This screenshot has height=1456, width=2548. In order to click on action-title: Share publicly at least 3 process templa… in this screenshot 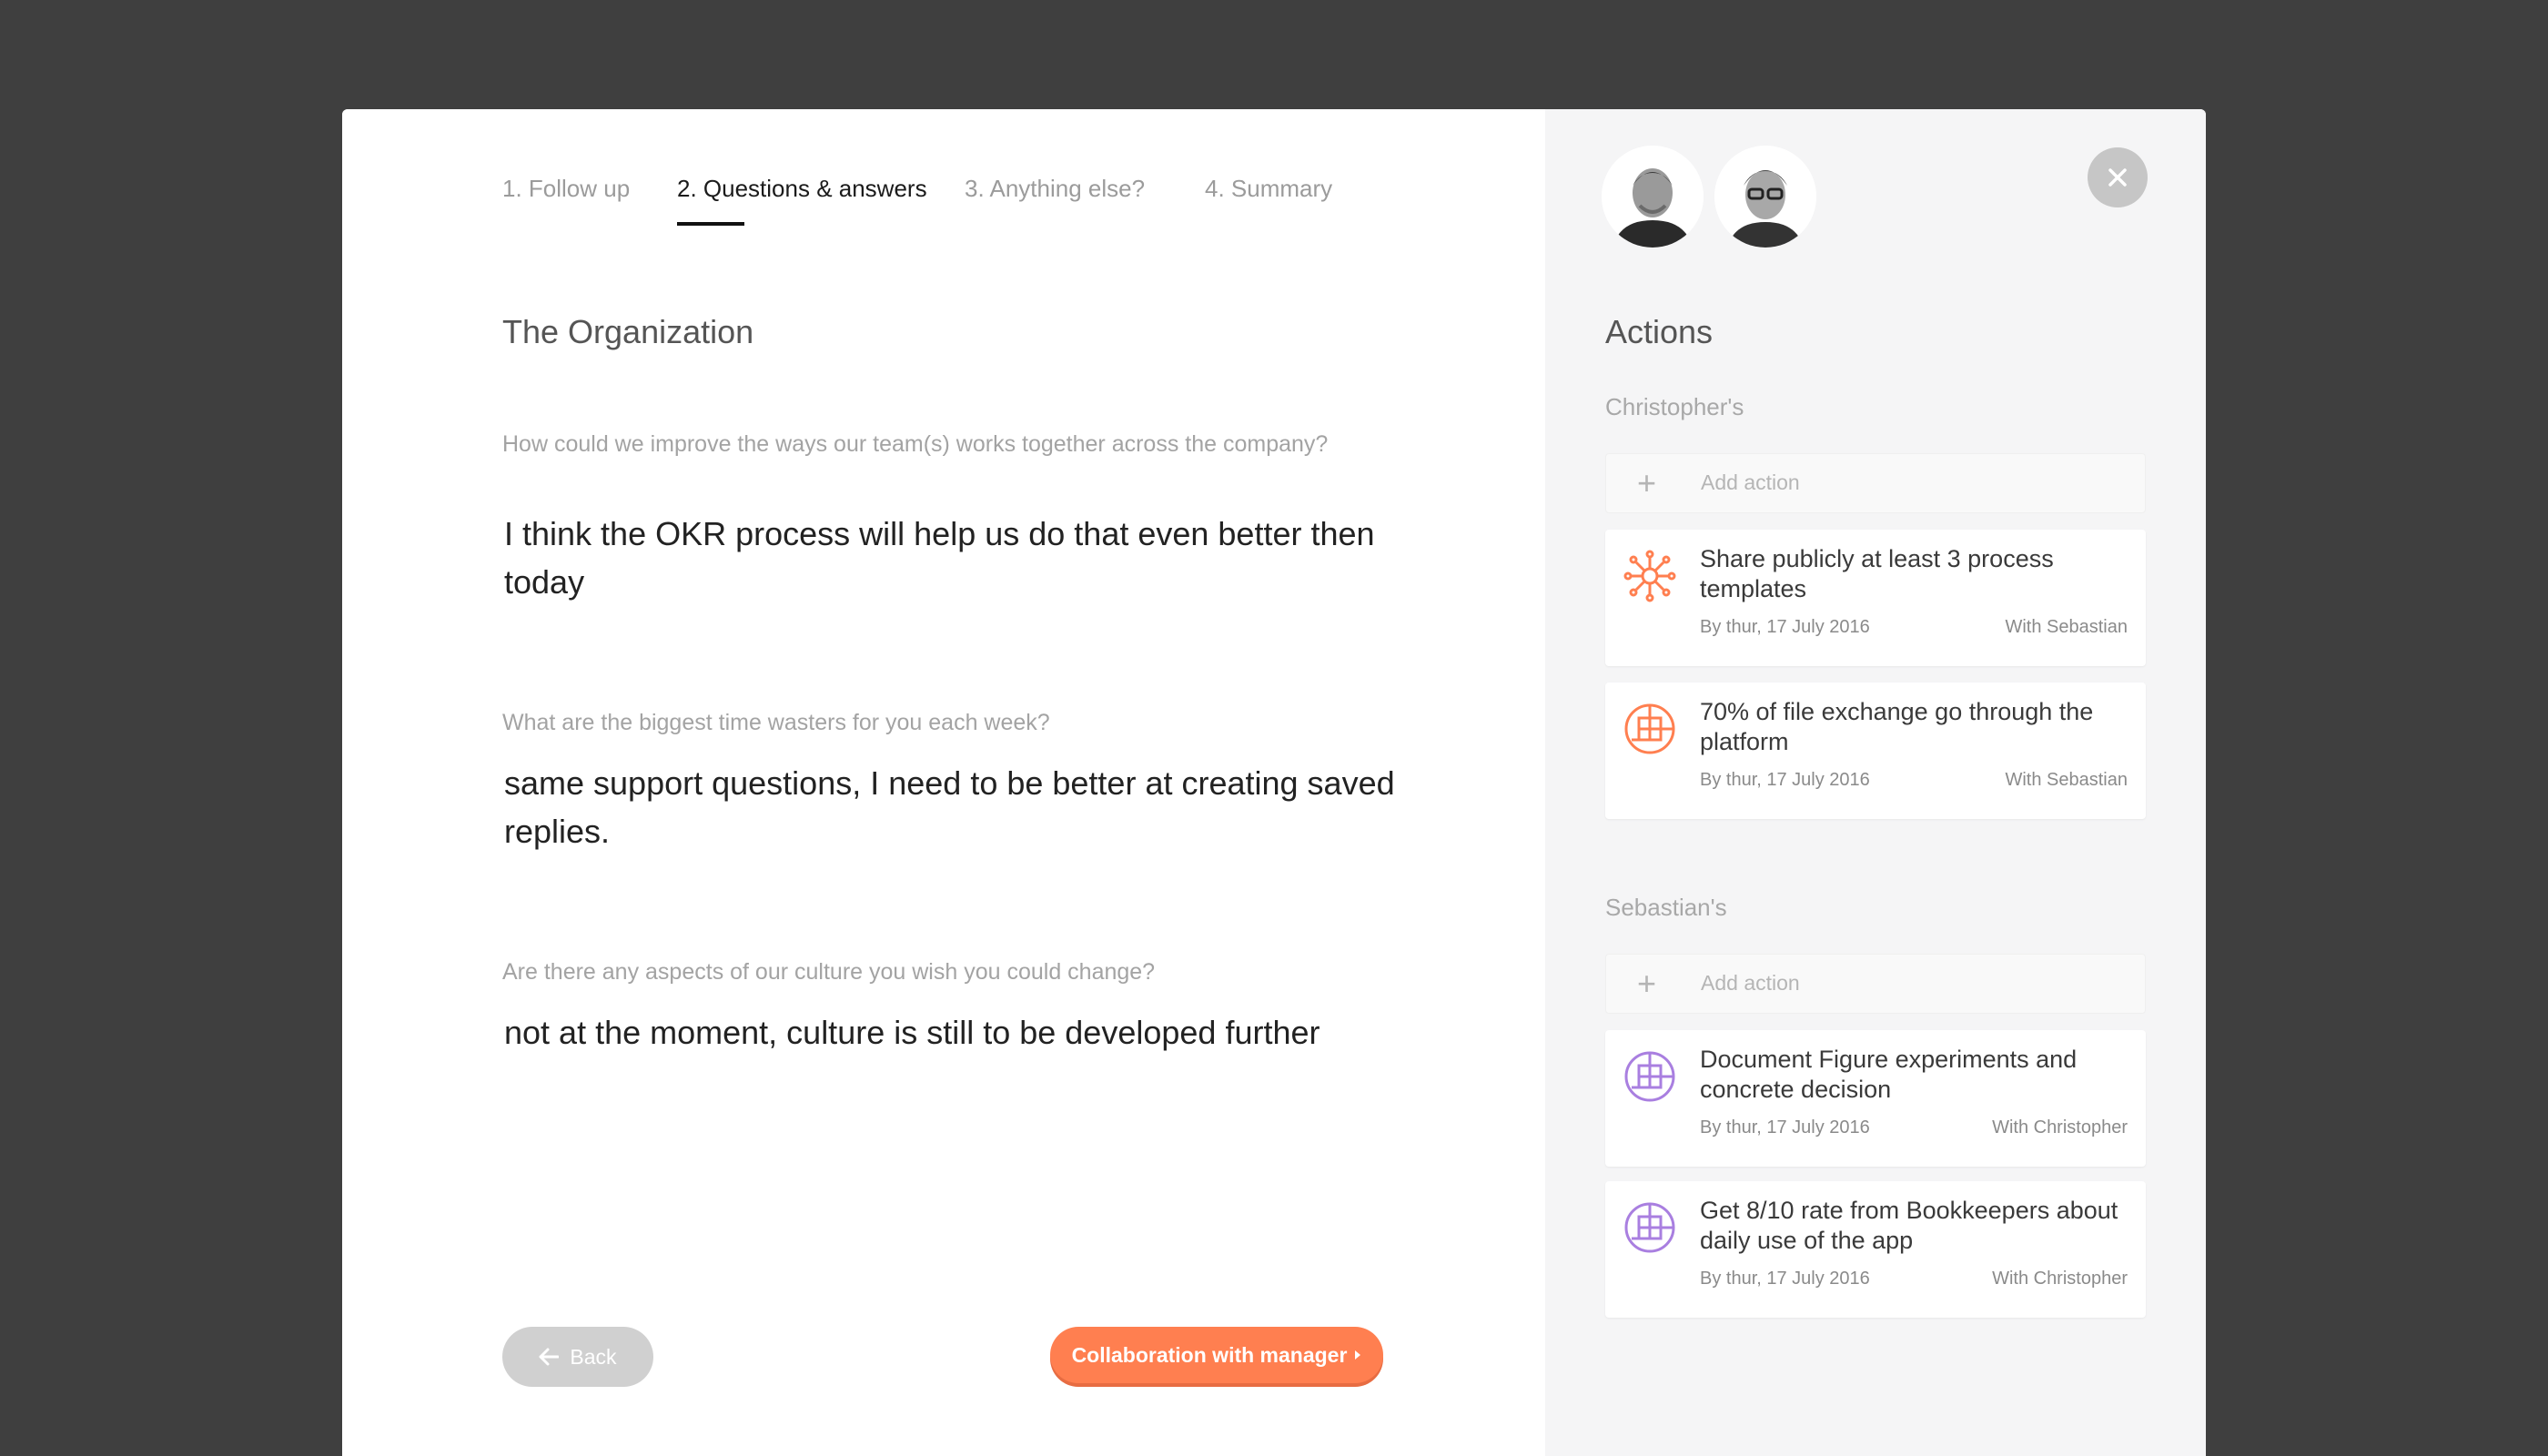, I will do `click(1877, 574)`.